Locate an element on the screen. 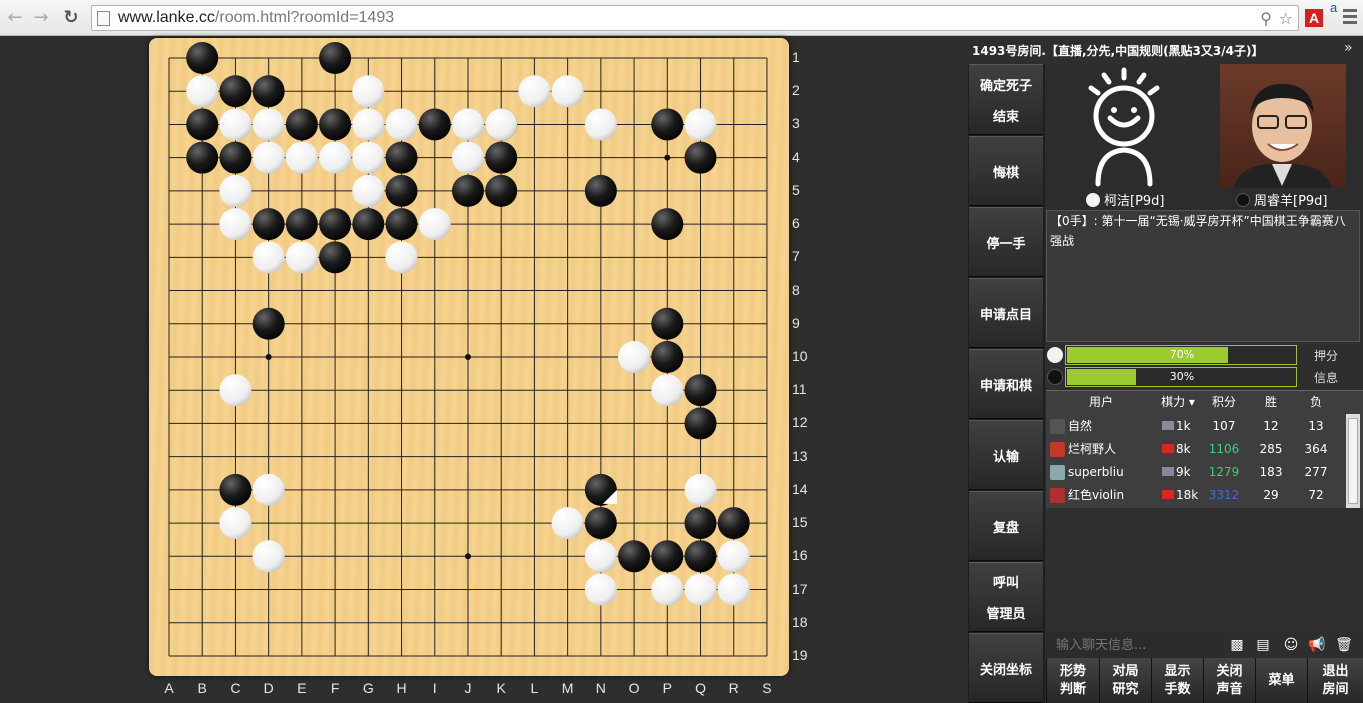 This screenshot has width=1363, height=703. user-row: 自然 1k 107 12 13 is located at coordinates (1196, 426).